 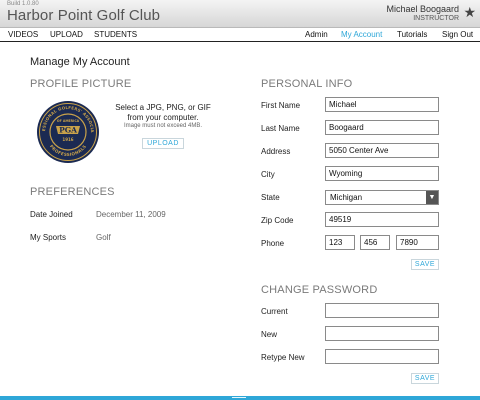 I want to click on star-icon: ★, so click(x=469, y=12).